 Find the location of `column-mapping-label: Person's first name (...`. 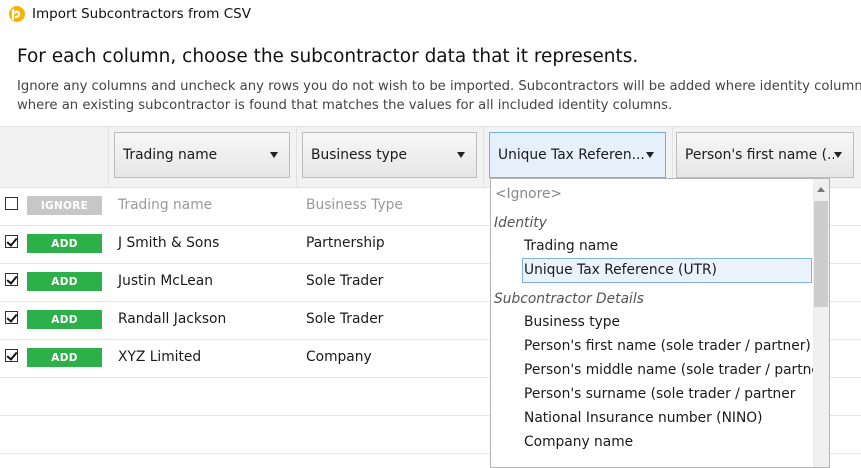

column-mapping-label: Person's first name (... is located at coordinates (759, 155).